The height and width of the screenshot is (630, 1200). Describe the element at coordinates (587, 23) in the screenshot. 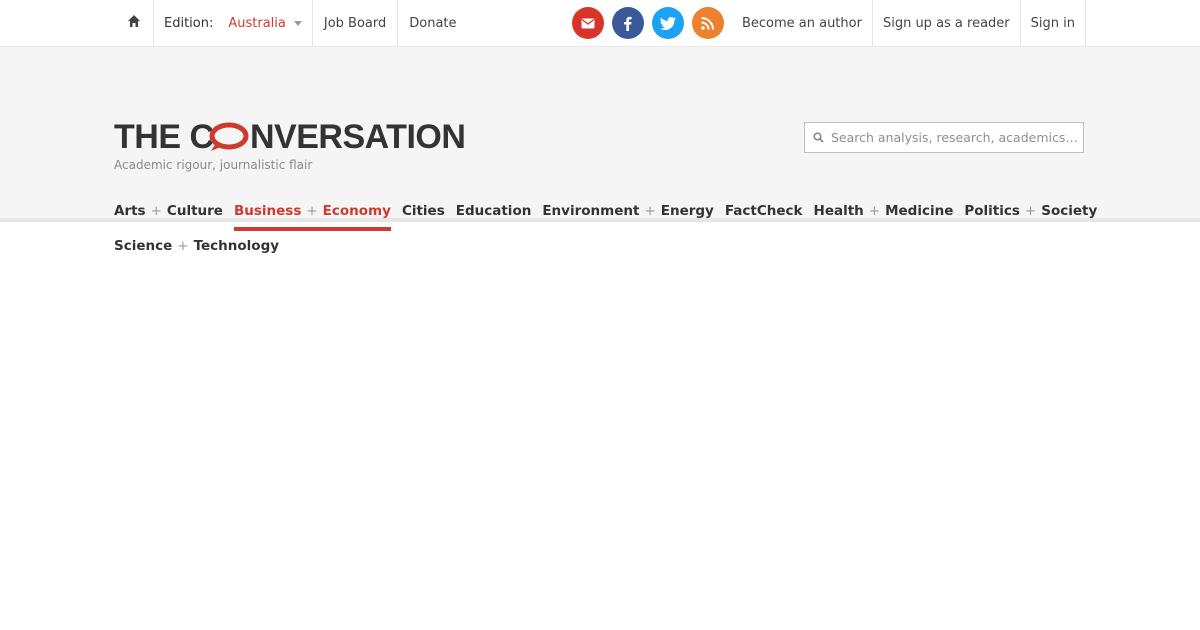

I see `email-icon` at that location.